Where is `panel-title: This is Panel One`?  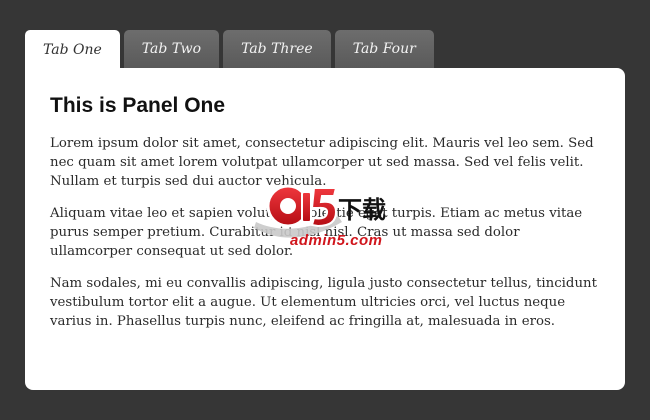
panel-title: This is Panel One is located at coordinates (138, 105).